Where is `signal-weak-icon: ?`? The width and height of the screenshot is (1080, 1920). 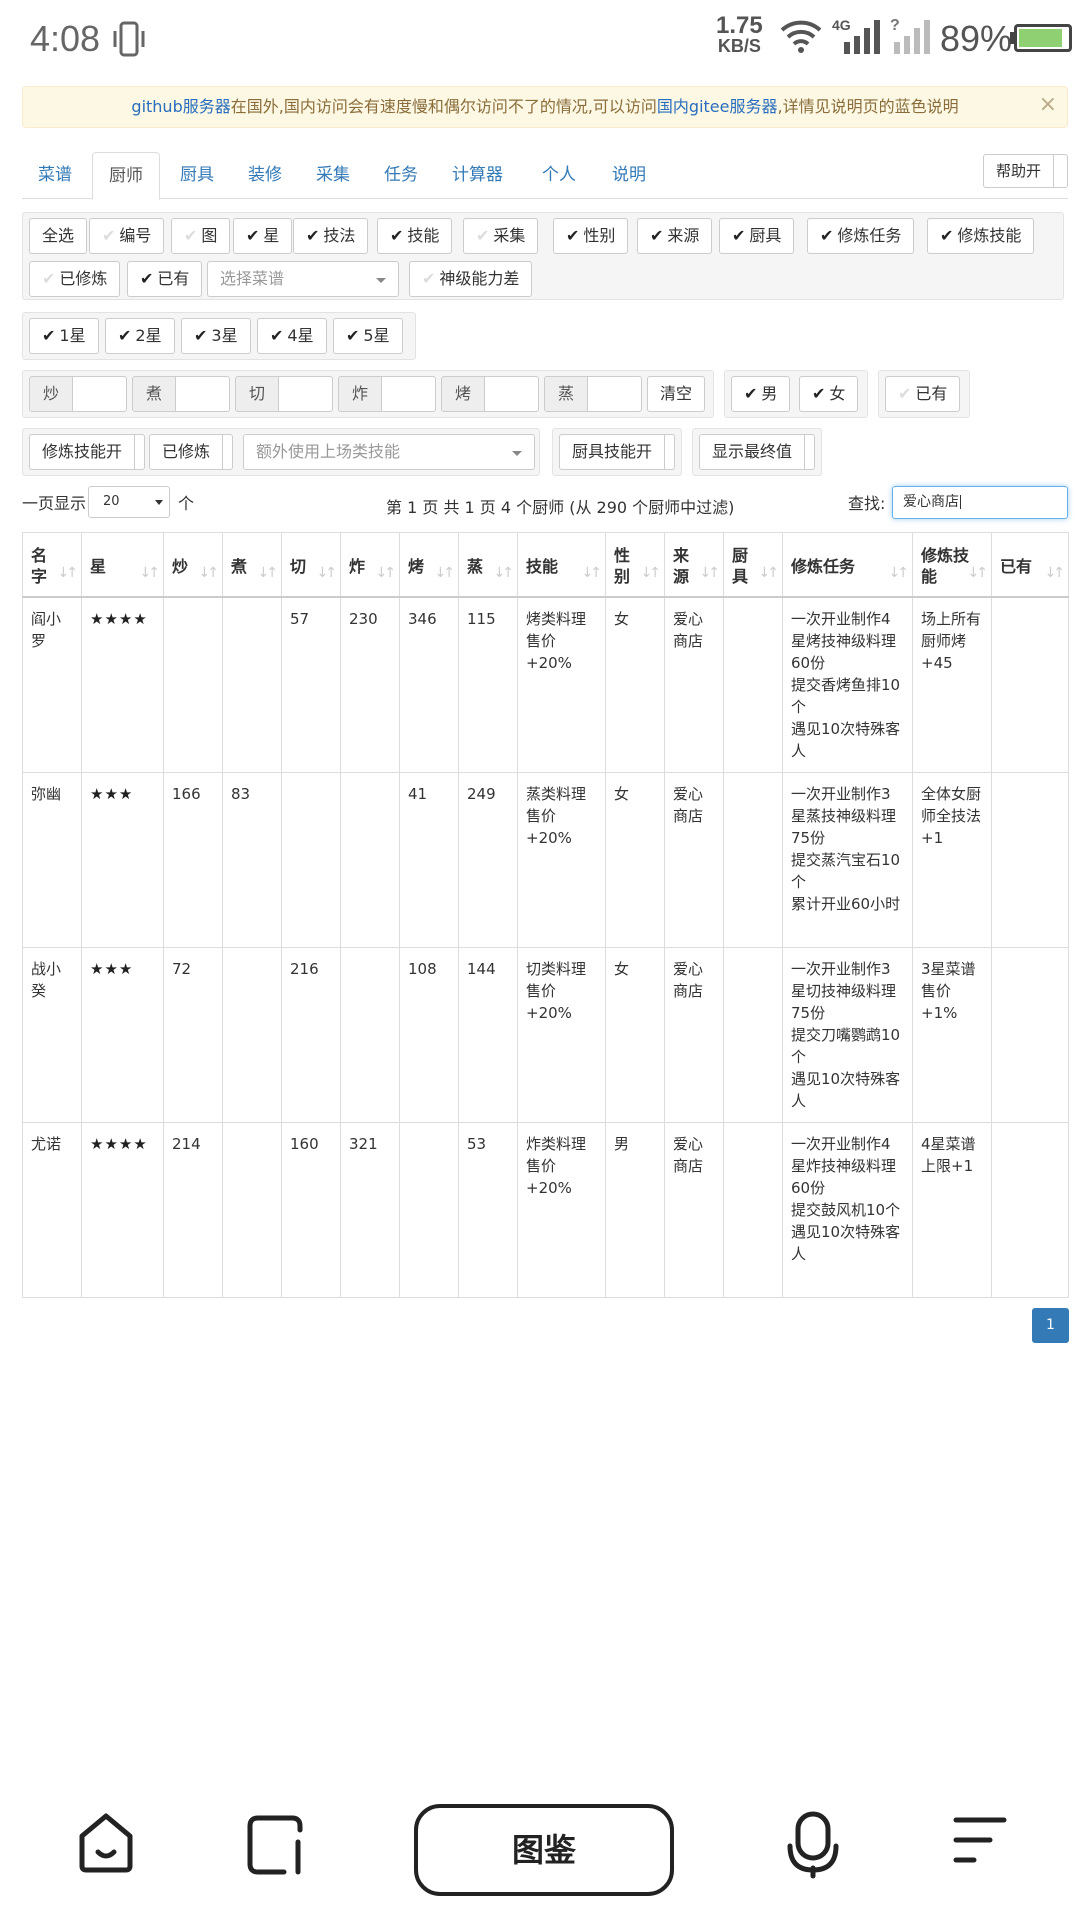
signal-weak-icon: ? is located at coordinates (910, 35).